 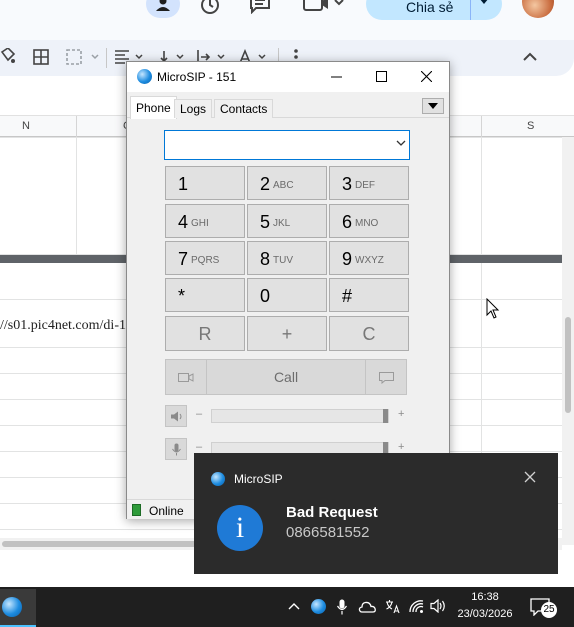 I want to click on key-digit: 9, so click(x=347, y=259).